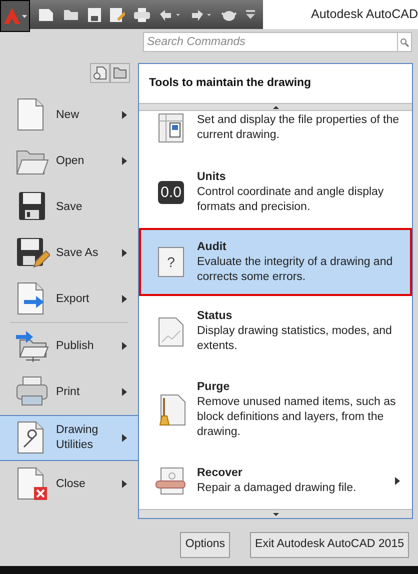  What do you see at coordinates (291, 200) in the screenshot?
I see `tool-description: Control coordinate and angle display formats and precision.` at bounding box center [291, 200].